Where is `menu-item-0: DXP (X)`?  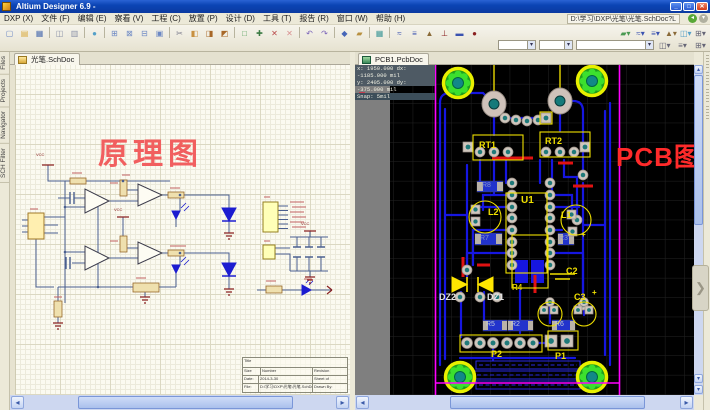
menu-item-0: DXP (X) is located at coordinates (18, 19).